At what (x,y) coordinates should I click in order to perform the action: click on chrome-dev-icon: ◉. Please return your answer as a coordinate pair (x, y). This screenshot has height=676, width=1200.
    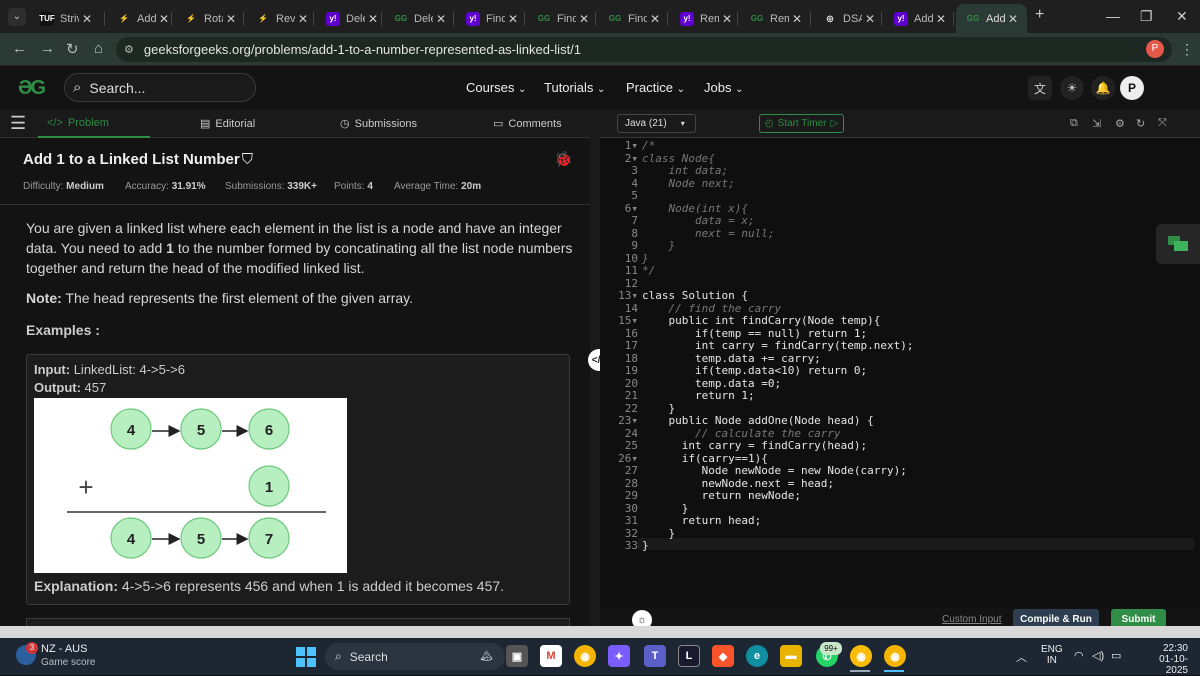
    Looking at the image, I should click on (861, 656).